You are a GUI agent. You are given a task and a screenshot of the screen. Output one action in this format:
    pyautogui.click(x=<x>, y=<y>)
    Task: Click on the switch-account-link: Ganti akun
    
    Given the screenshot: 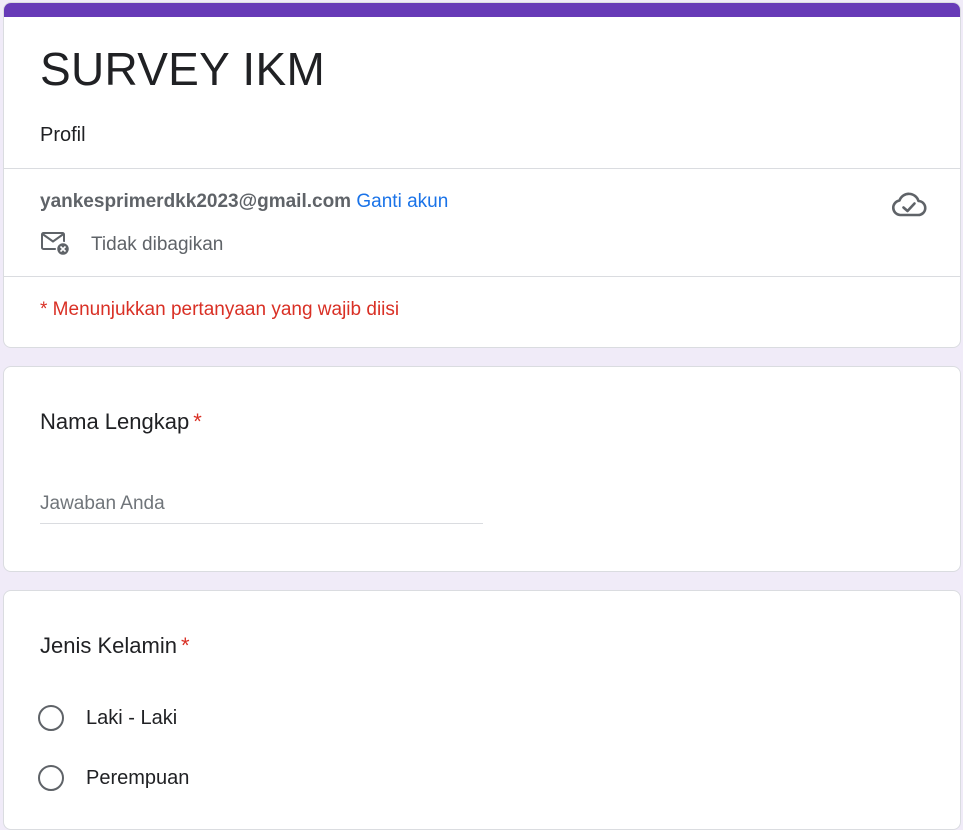 What is the action you would take?
    pyautogui.click(x=402, y=201)
    